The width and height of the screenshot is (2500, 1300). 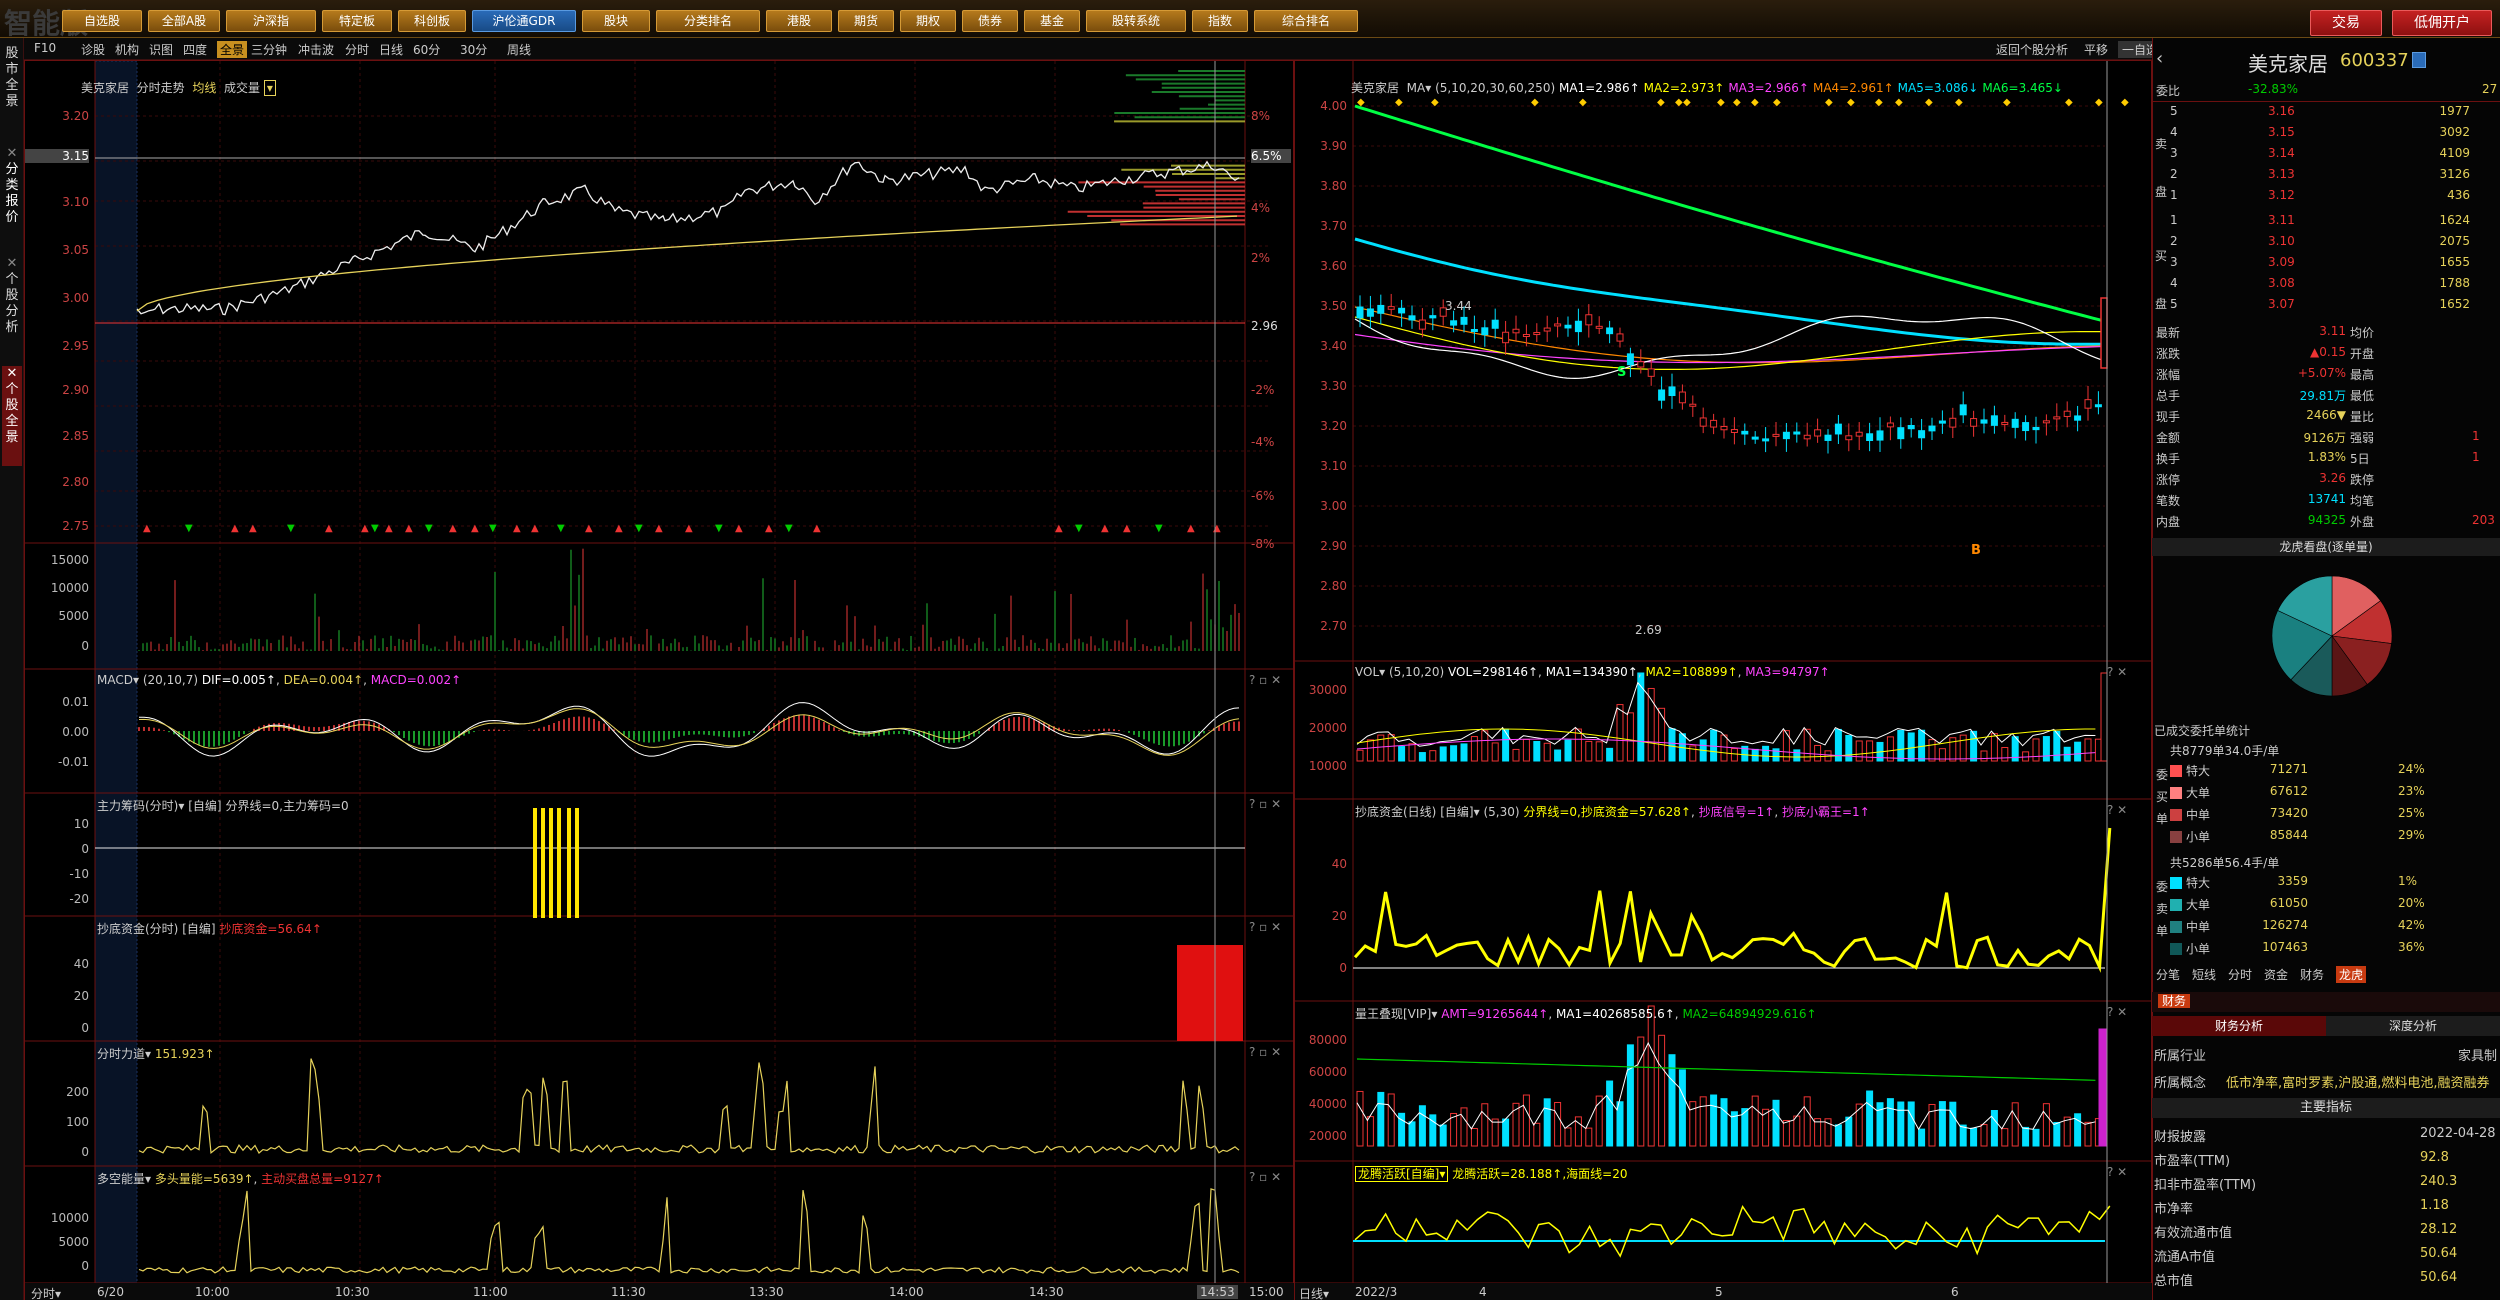 I want to click on stat-value2-5: 1, so click(x=2476, y=436).